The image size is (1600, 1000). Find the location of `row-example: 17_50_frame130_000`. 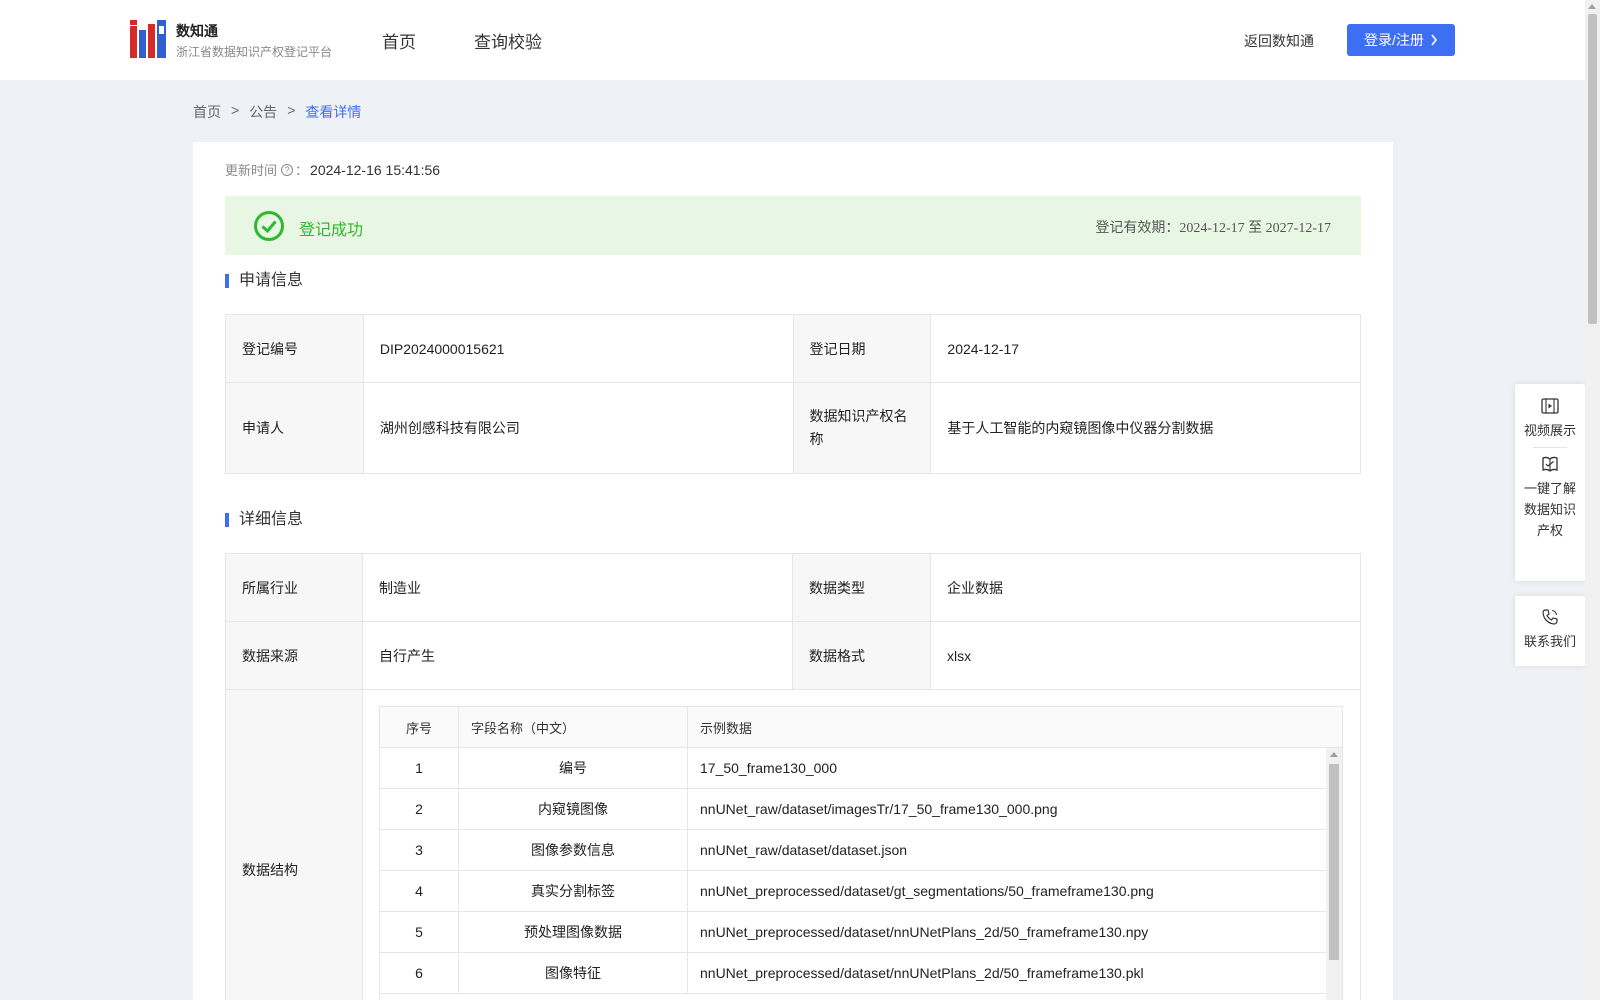

row-example: 17_50_frame130_000 is located at coordinates (769, 768).